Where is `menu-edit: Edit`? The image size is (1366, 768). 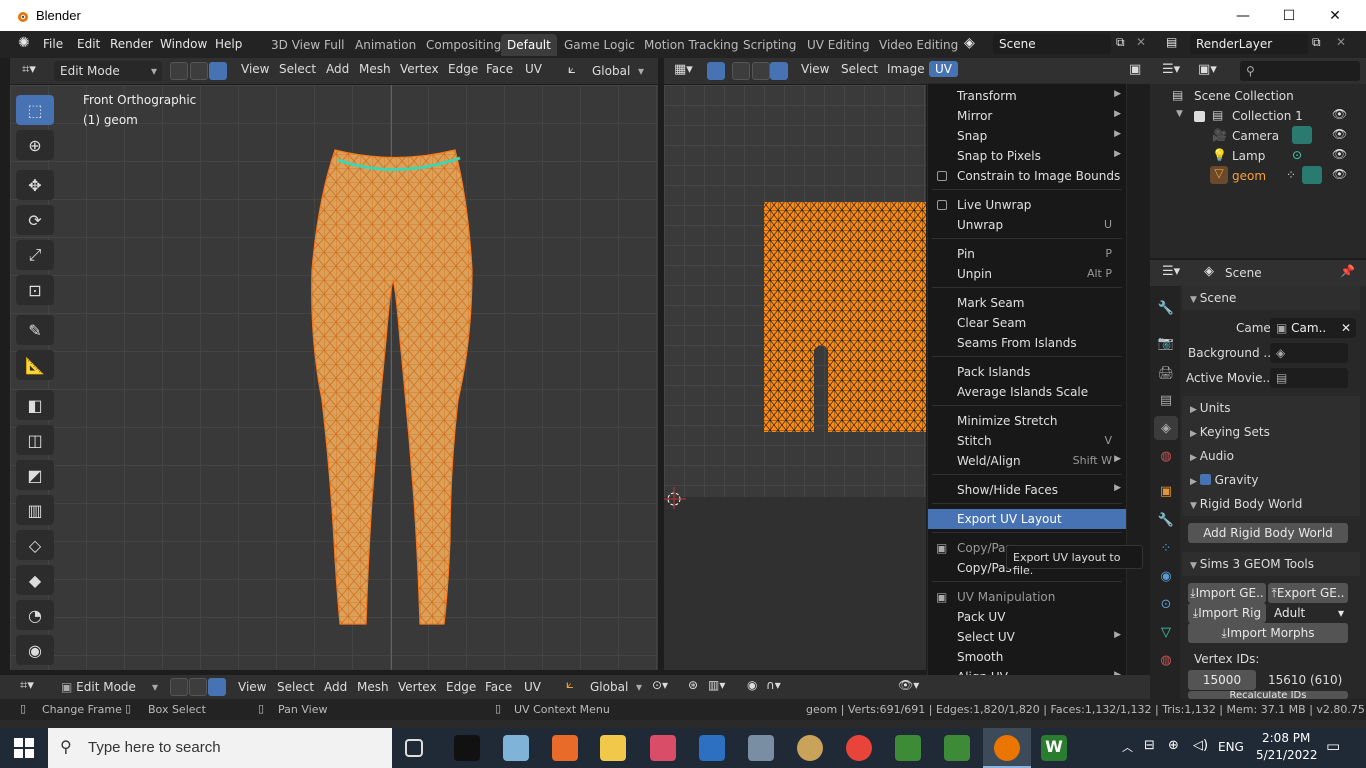 menu-edit: Edit is located at coordinates (88, 44).